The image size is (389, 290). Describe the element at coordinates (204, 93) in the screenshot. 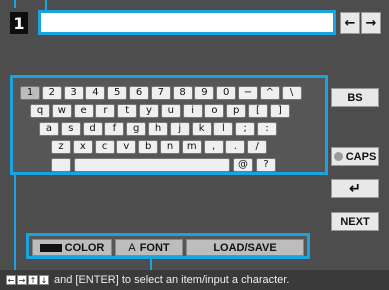

I see `keyboard-key: 9` at that location.